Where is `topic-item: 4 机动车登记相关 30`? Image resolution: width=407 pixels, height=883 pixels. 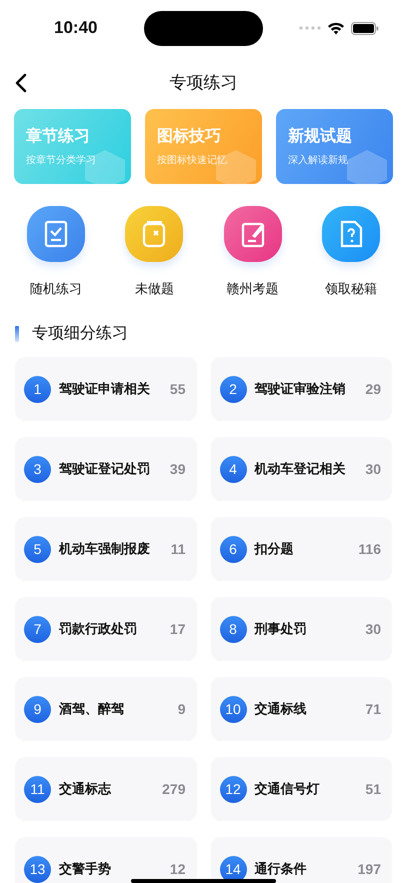
topic-item: 4 机动车登记相关 30 is located at coordinates (301, 469).